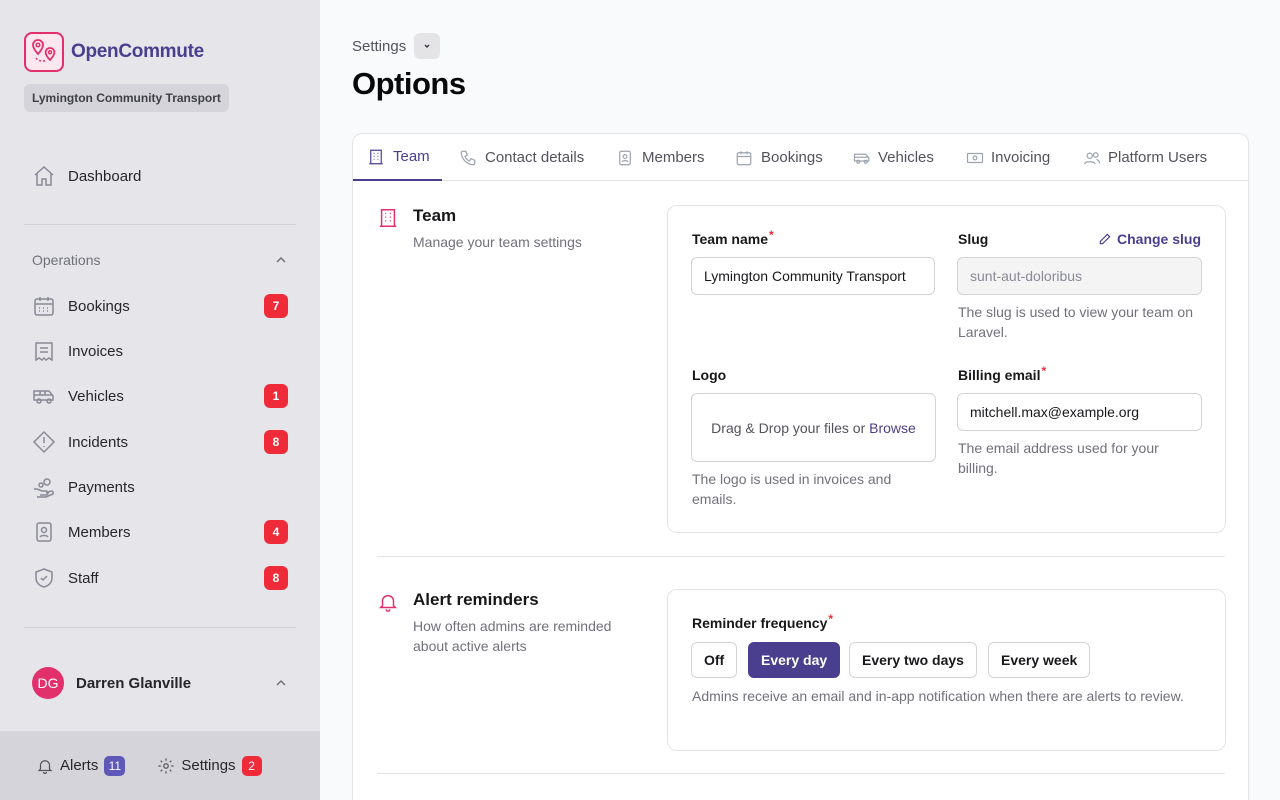 The width and height of the screenshot is (1280, 800). What do you see at coordinates (160, 351) in the screenshot?
I see `sidebar-item-invoices: Invoices` at bounding box center [160, 351].